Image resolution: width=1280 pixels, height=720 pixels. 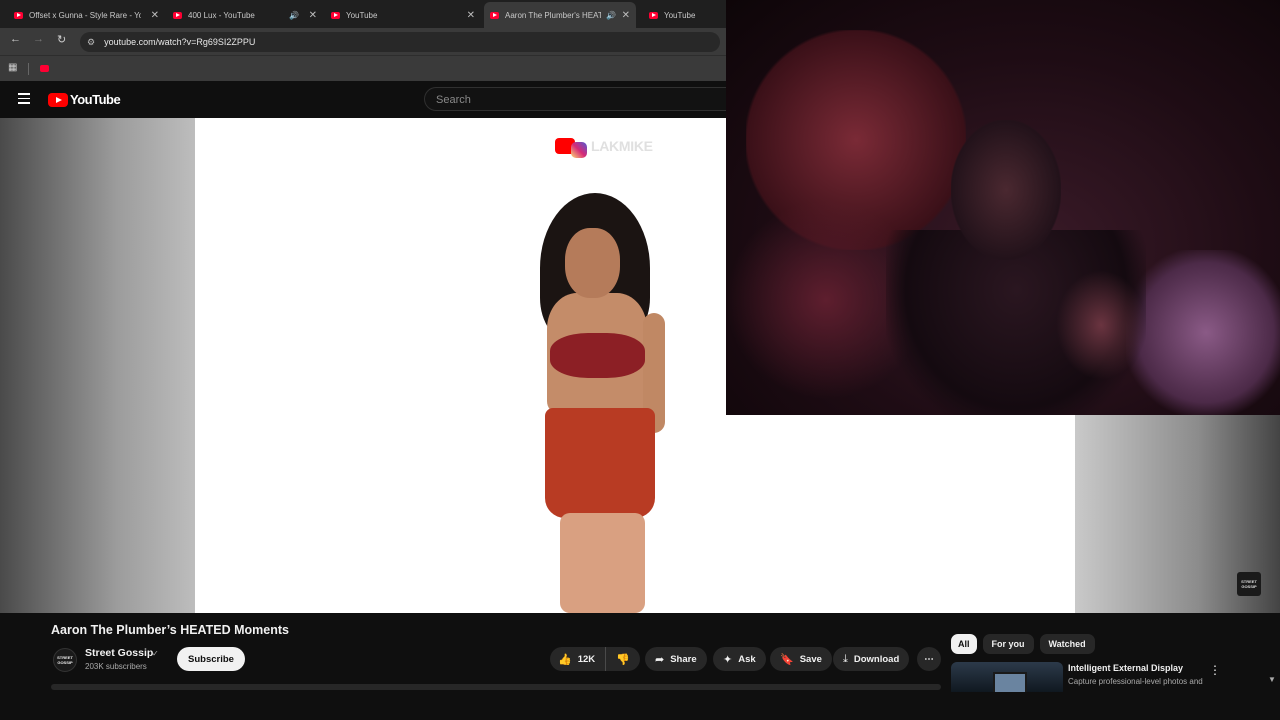 I want to click on recommendation-title: Intelligent External Display, so click(x=1125, y=668).